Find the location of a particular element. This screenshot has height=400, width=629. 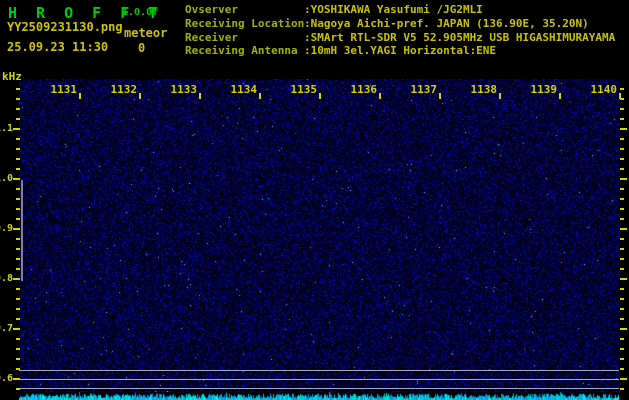

mode-label: meteor is located at coordinates (146, 33).